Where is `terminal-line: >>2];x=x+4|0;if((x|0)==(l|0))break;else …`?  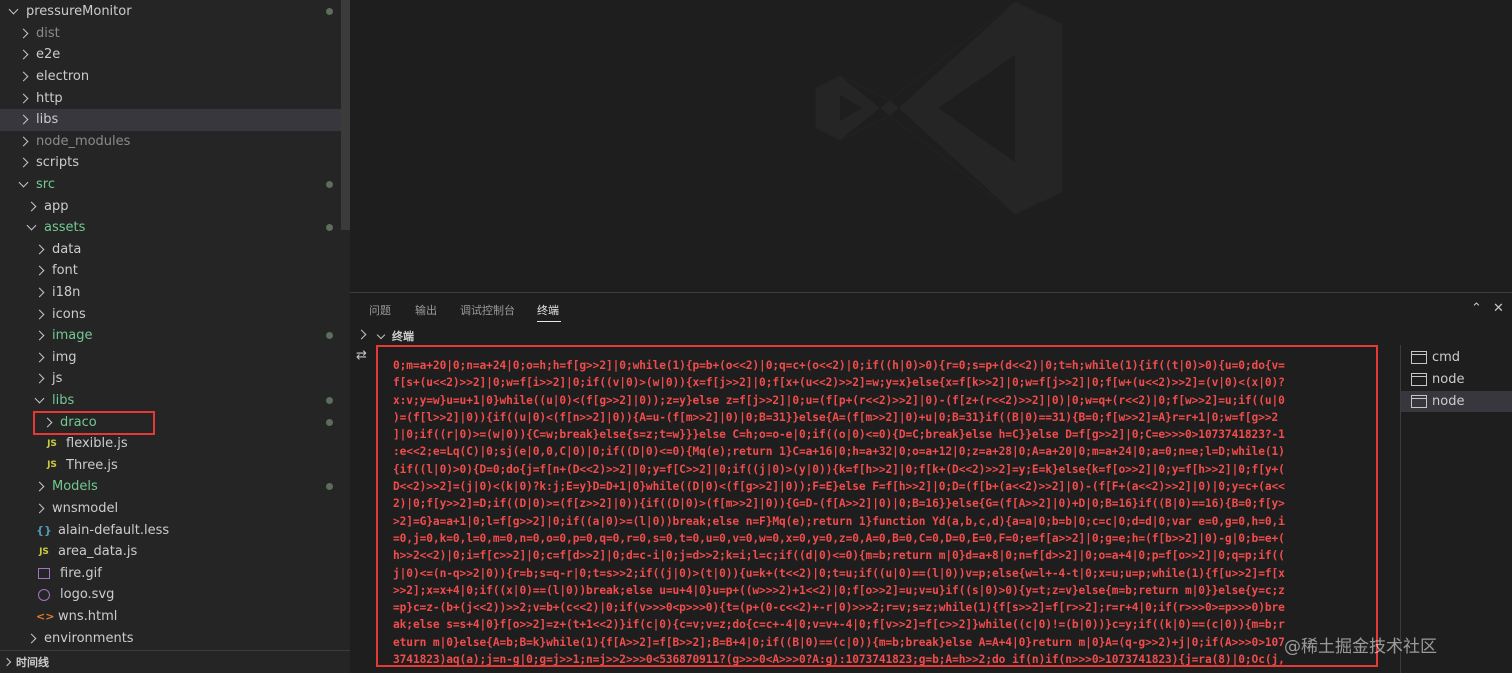 terminal-line: >>2];x=x+4|0;if((x|0)==(l|0))break;else … is located at coordinates (839, 590).